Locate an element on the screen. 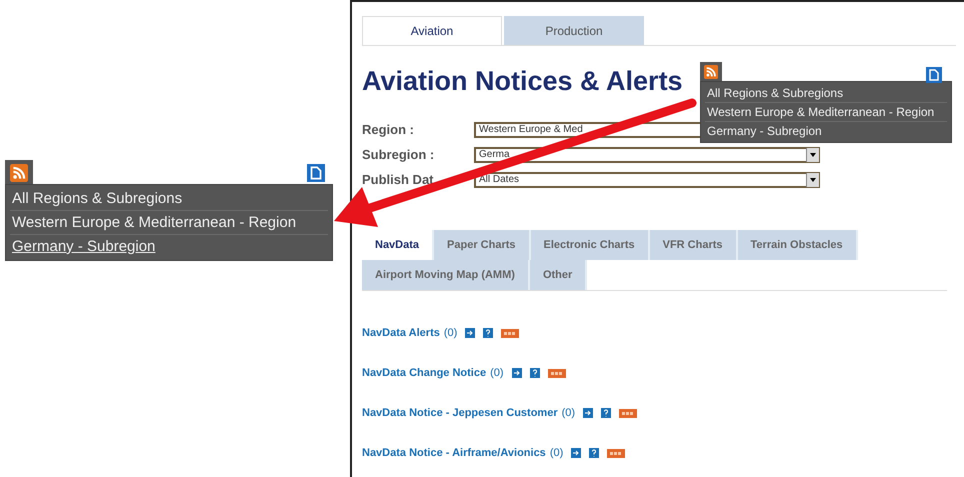 The height and width of the screenshot is (477, 964). feed-link: NavData Alerts is located at coordinates (401, 333).